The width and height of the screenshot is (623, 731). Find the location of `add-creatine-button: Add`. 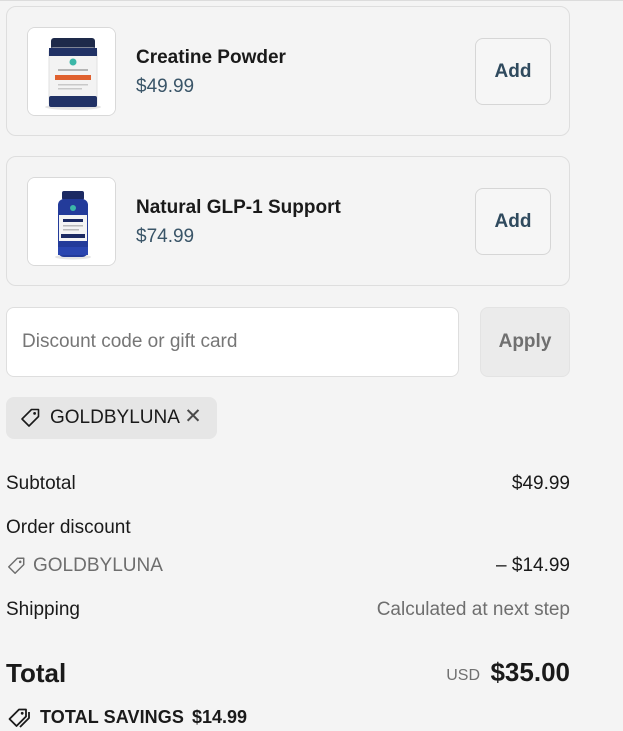

add-creatine-button: Add is located at coordinates (513, 71).